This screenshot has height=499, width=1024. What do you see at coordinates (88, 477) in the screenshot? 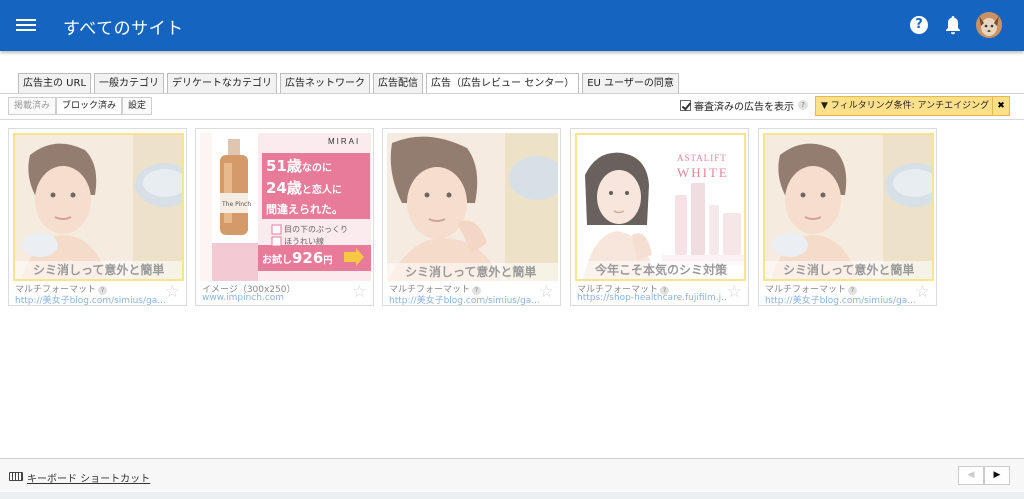
I see `keyboard-shortcuts-link: キーボード ショートカット` at bounding box center [88, 477].